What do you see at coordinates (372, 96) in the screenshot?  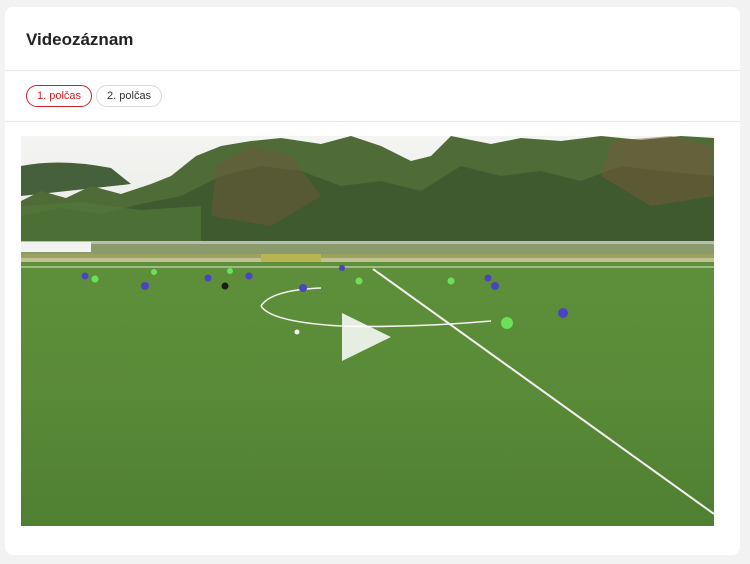 I see `half-tabs: 1. polčas 2. polčas` at bounding box center [372, 96].